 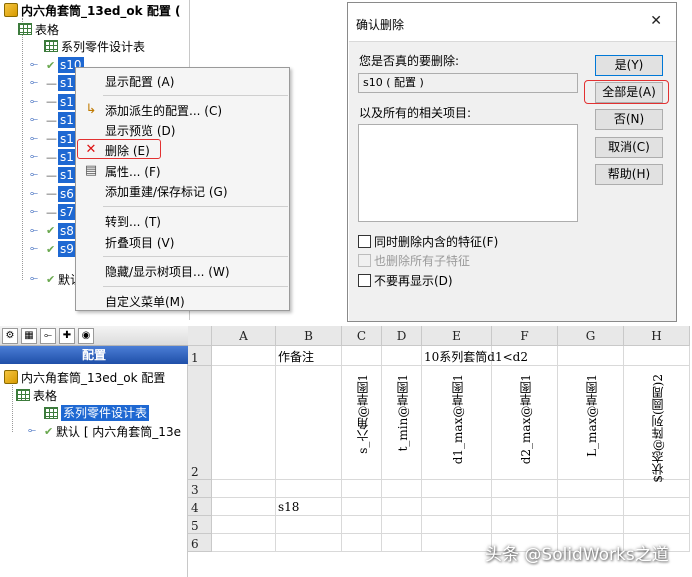 What do you see at coordinates (53, 249) in the screenshot?
I see `tree-config-row: ⟜ ✔ s9` at bounding box center [53, 249].